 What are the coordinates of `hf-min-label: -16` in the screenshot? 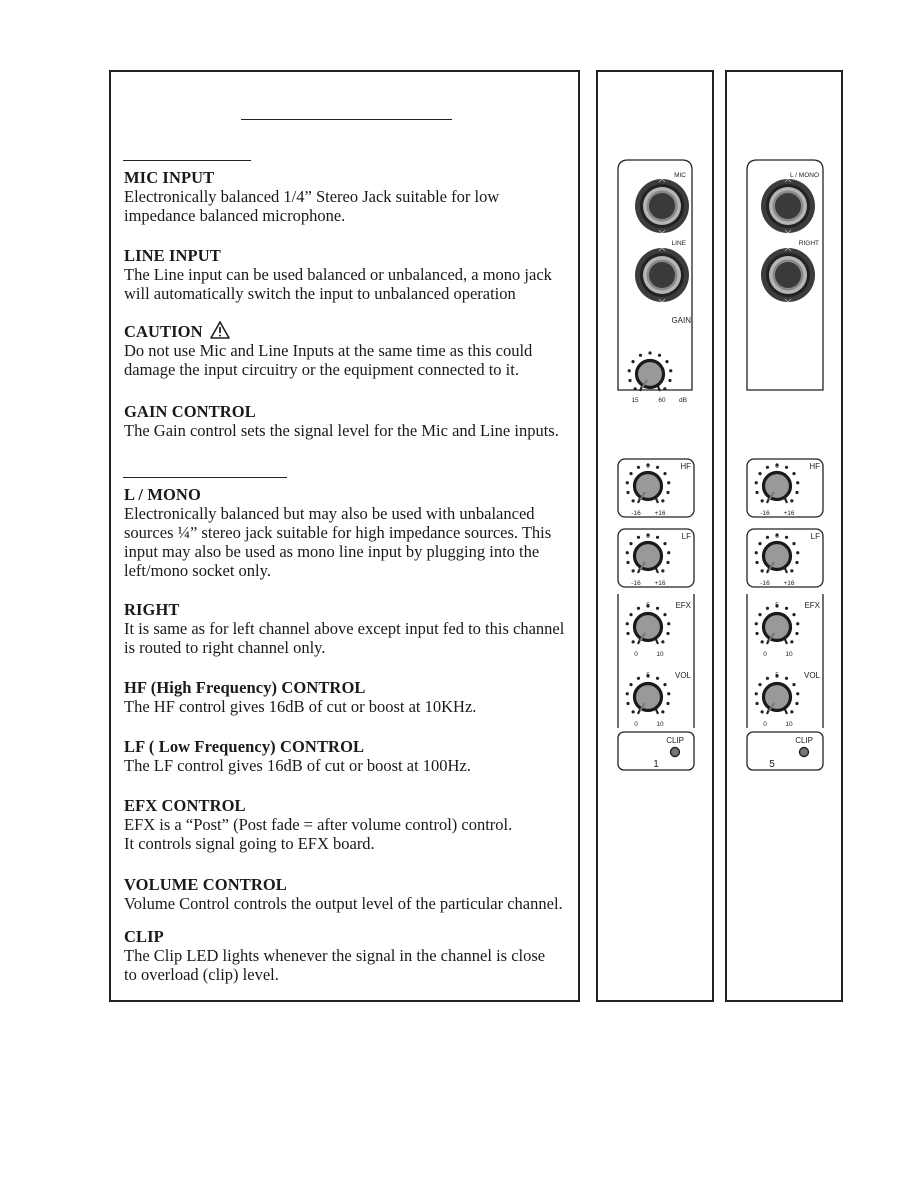 It's located at (636, 513).